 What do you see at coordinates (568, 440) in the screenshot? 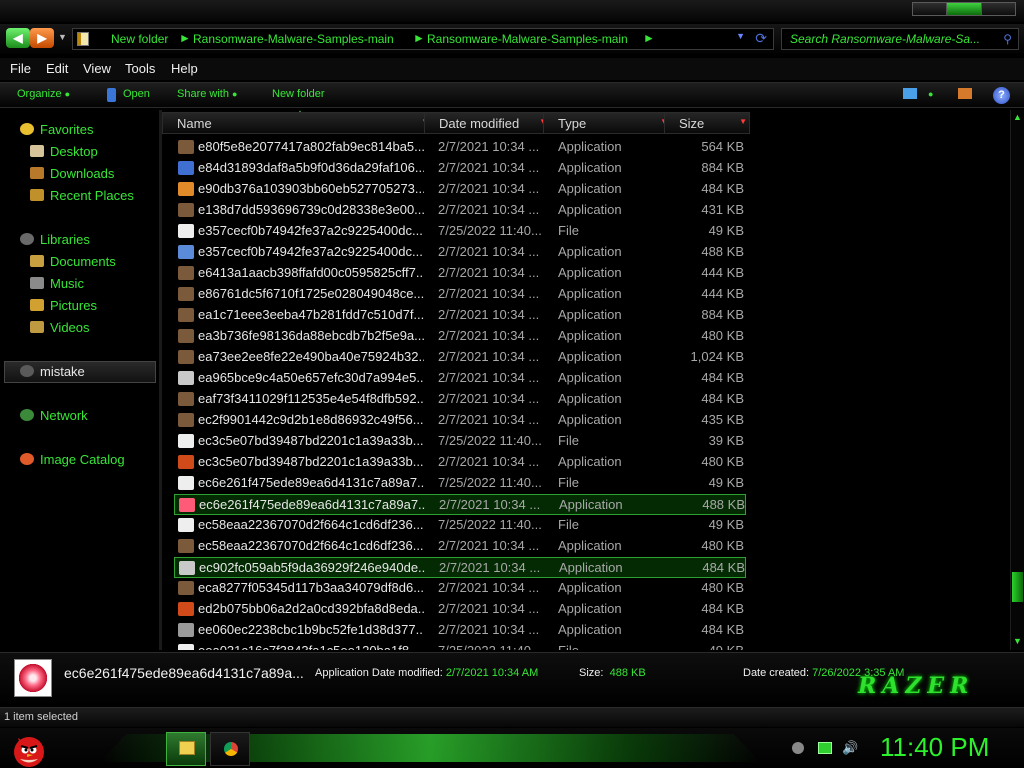
I see `file-type: File` at bounding box center [568, 440].